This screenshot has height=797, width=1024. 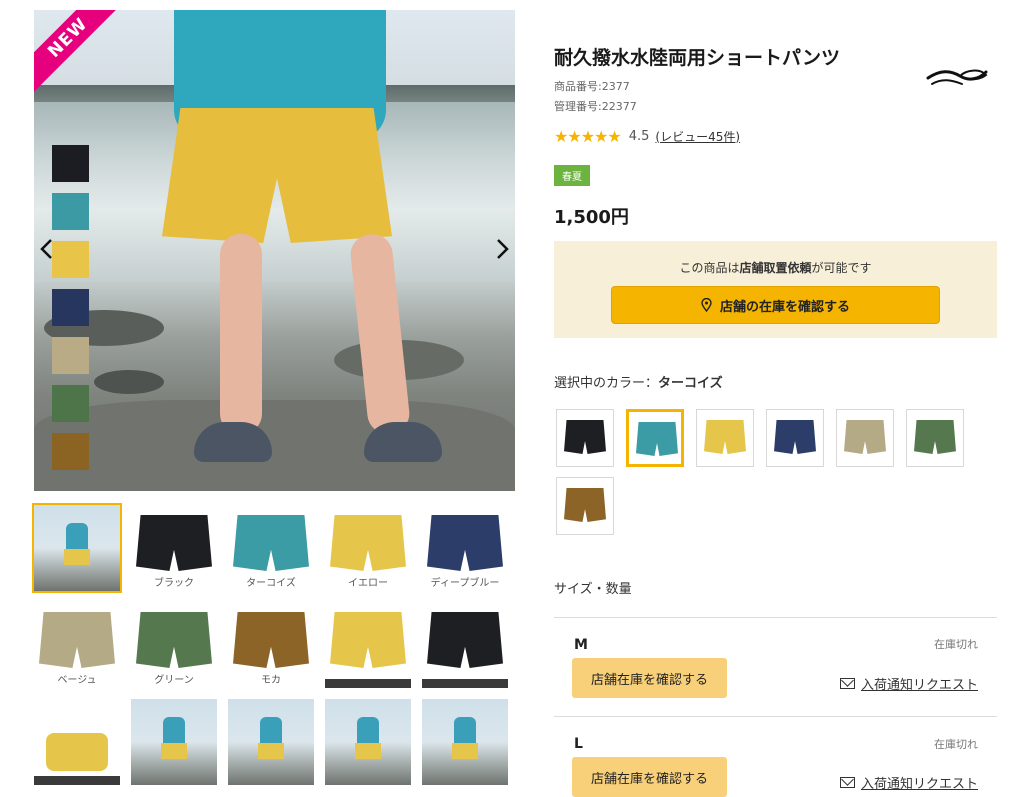 What do you see at coordinates (241, 334) in the screenshot?
I see `model-leg` at bounding box center [241, 334].